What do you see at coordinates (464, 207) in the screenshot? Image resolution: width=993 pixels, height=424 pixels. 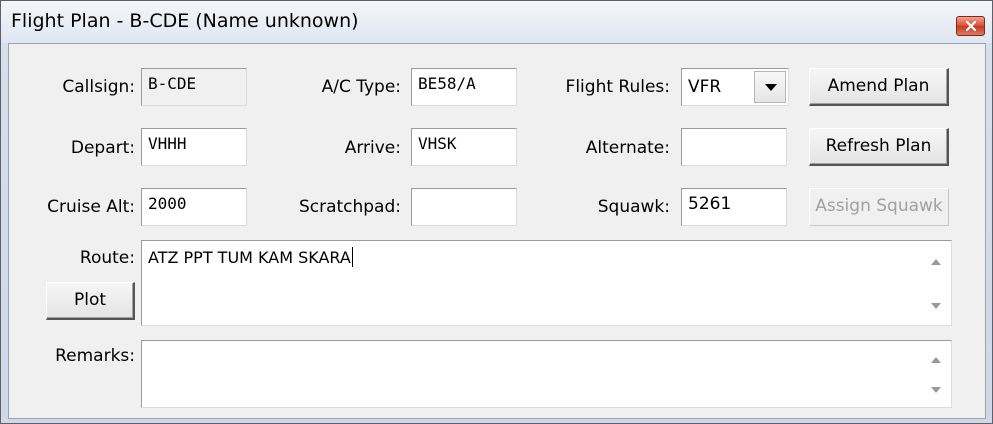 I see `scratchpad-field` at bounding box center [464, 207].